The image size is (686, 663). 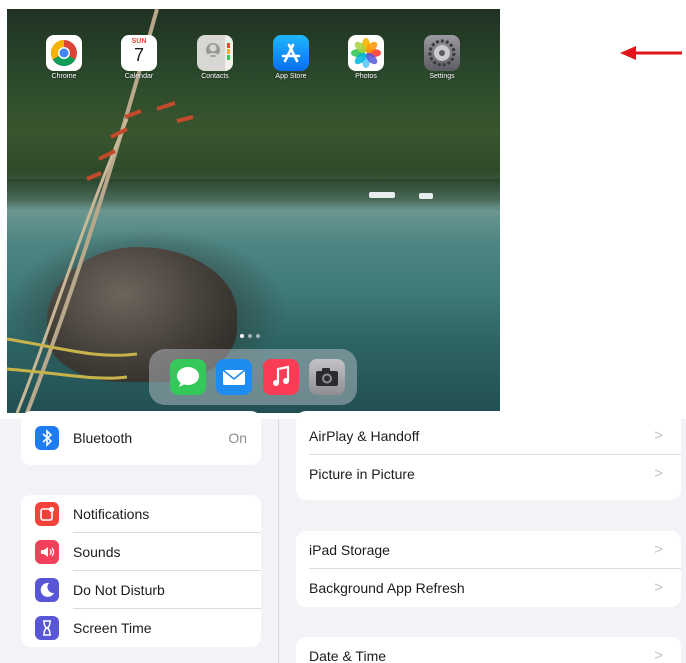 I want to click on settings-row-label: Screen Time, so click(x=112, y=628).